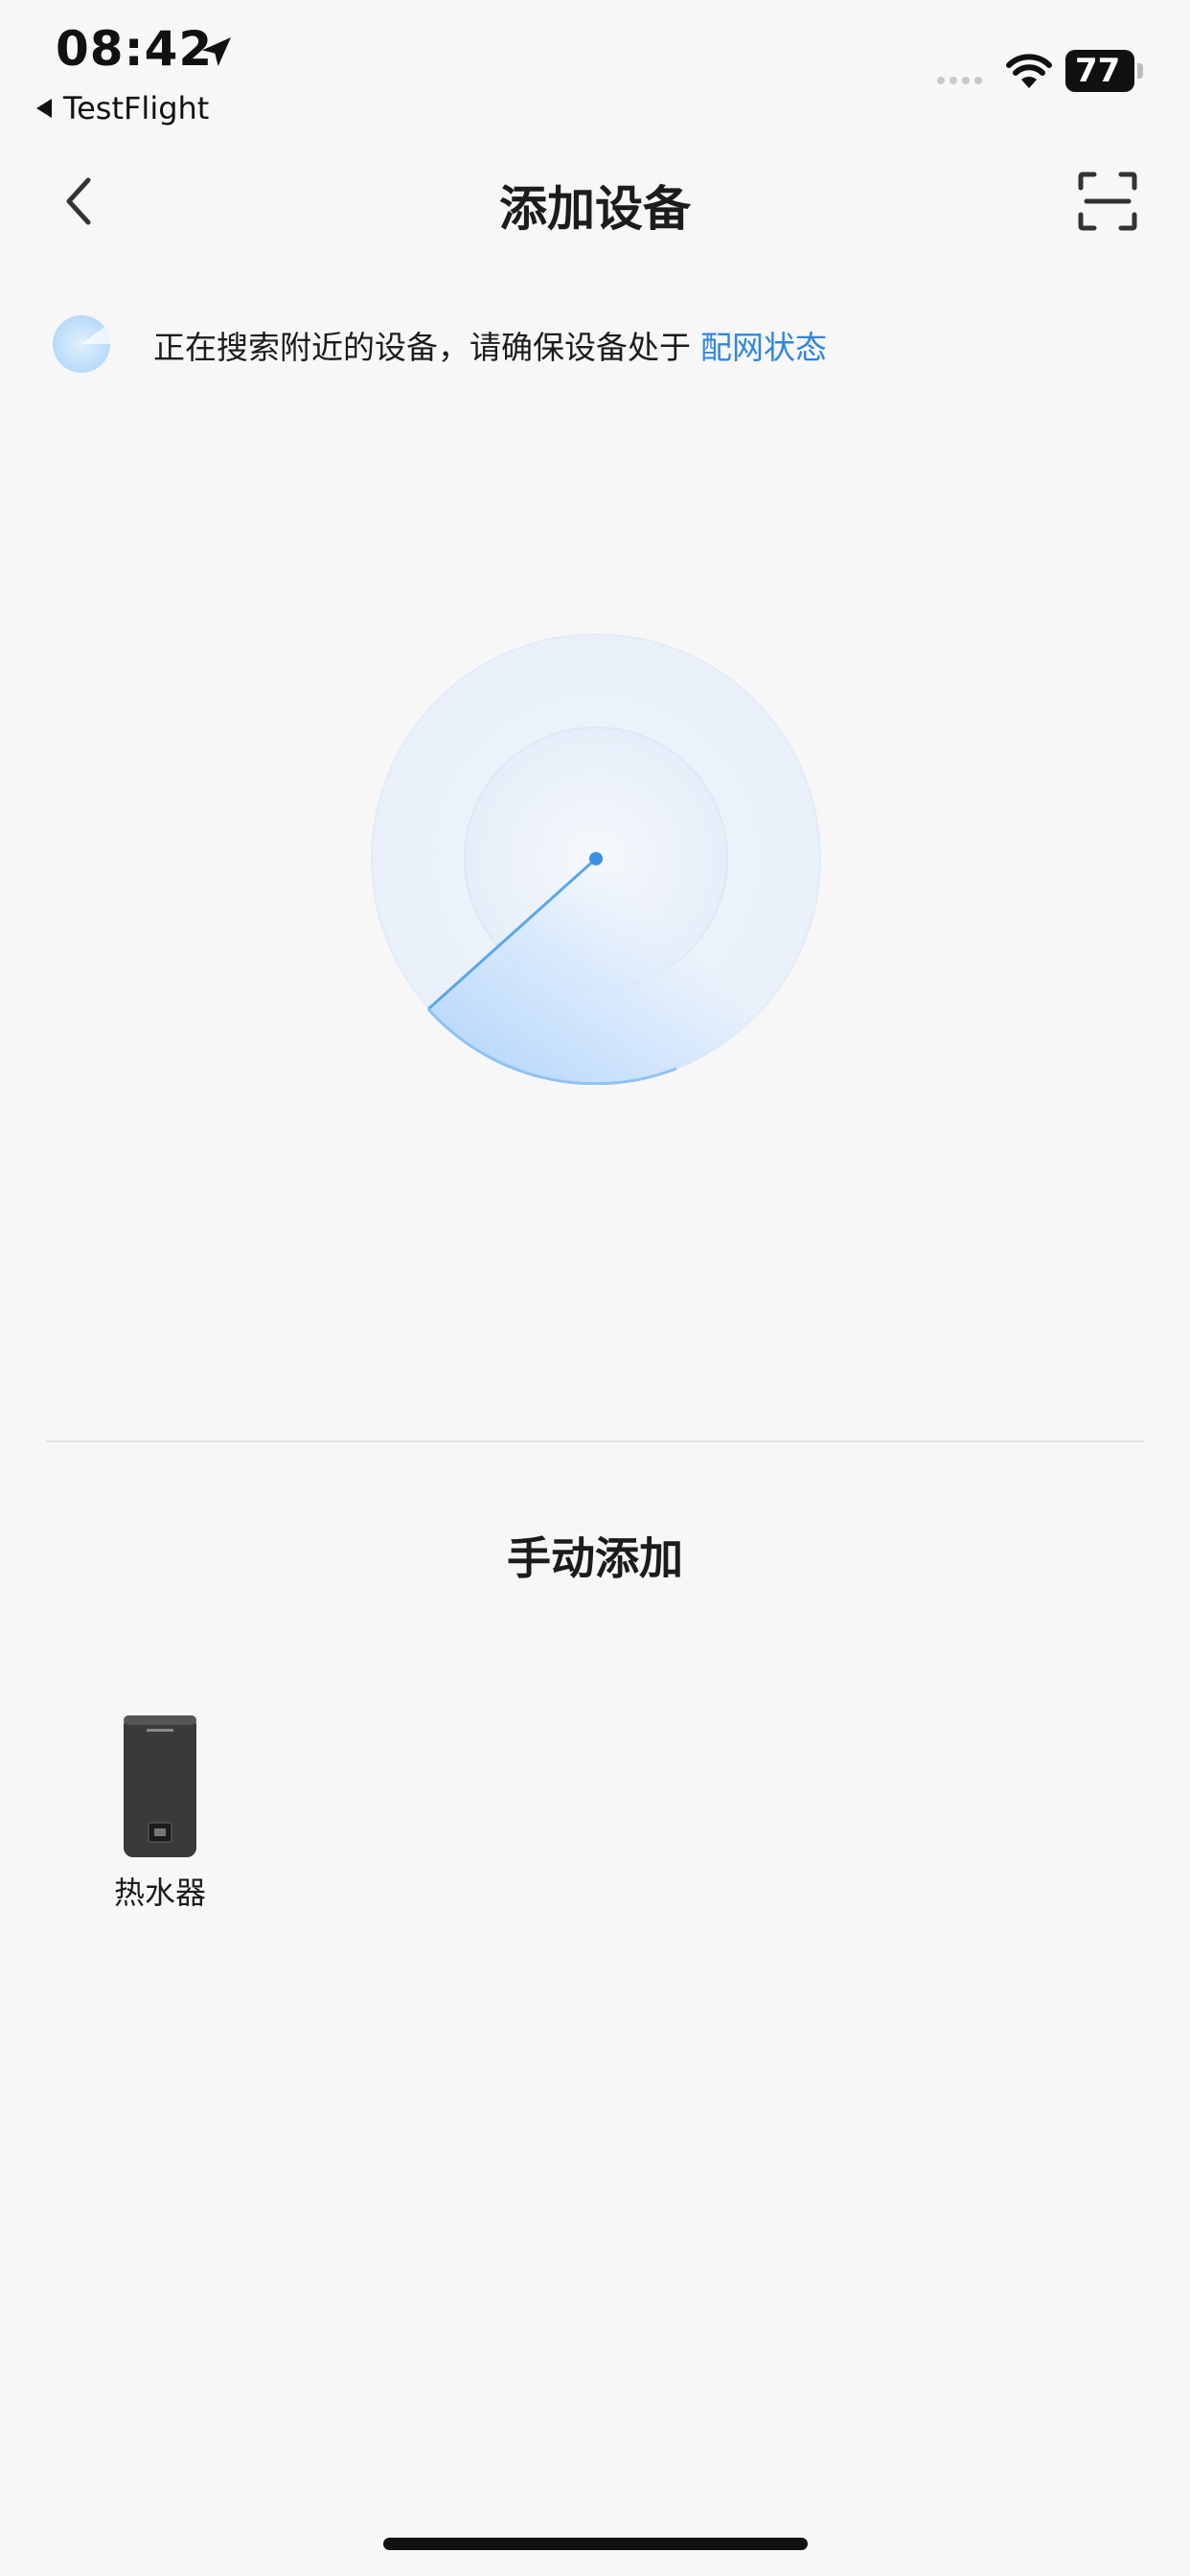 The image size is (1190, 2576). Describe the element at coordinates (596, 859) in the screenshot. I see `radar-scan` at that location.